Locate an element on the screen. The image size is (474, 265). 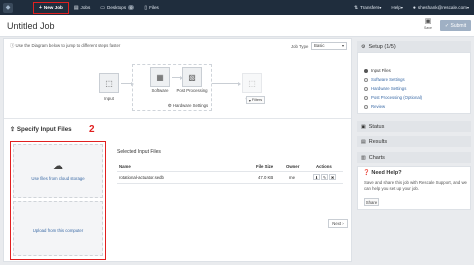
user-menu: ● sheshank@rescale.com is located at coordinates (441, 7).